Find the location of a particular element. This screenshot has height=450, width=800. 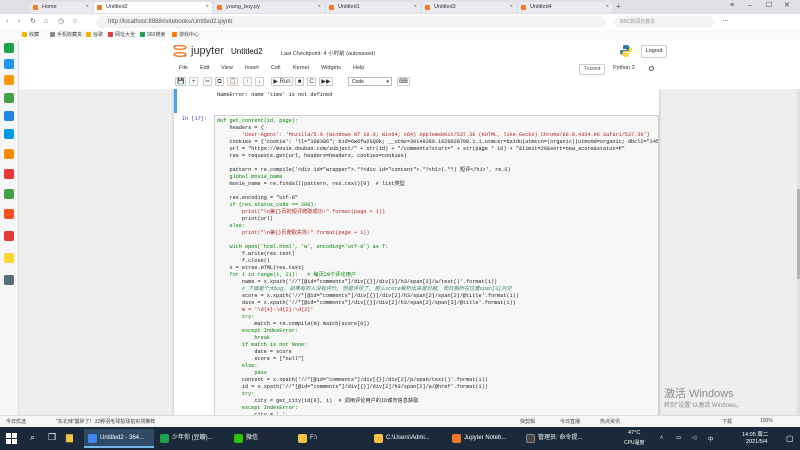

paste-button: 📋 is located at coordinates (233, 81).